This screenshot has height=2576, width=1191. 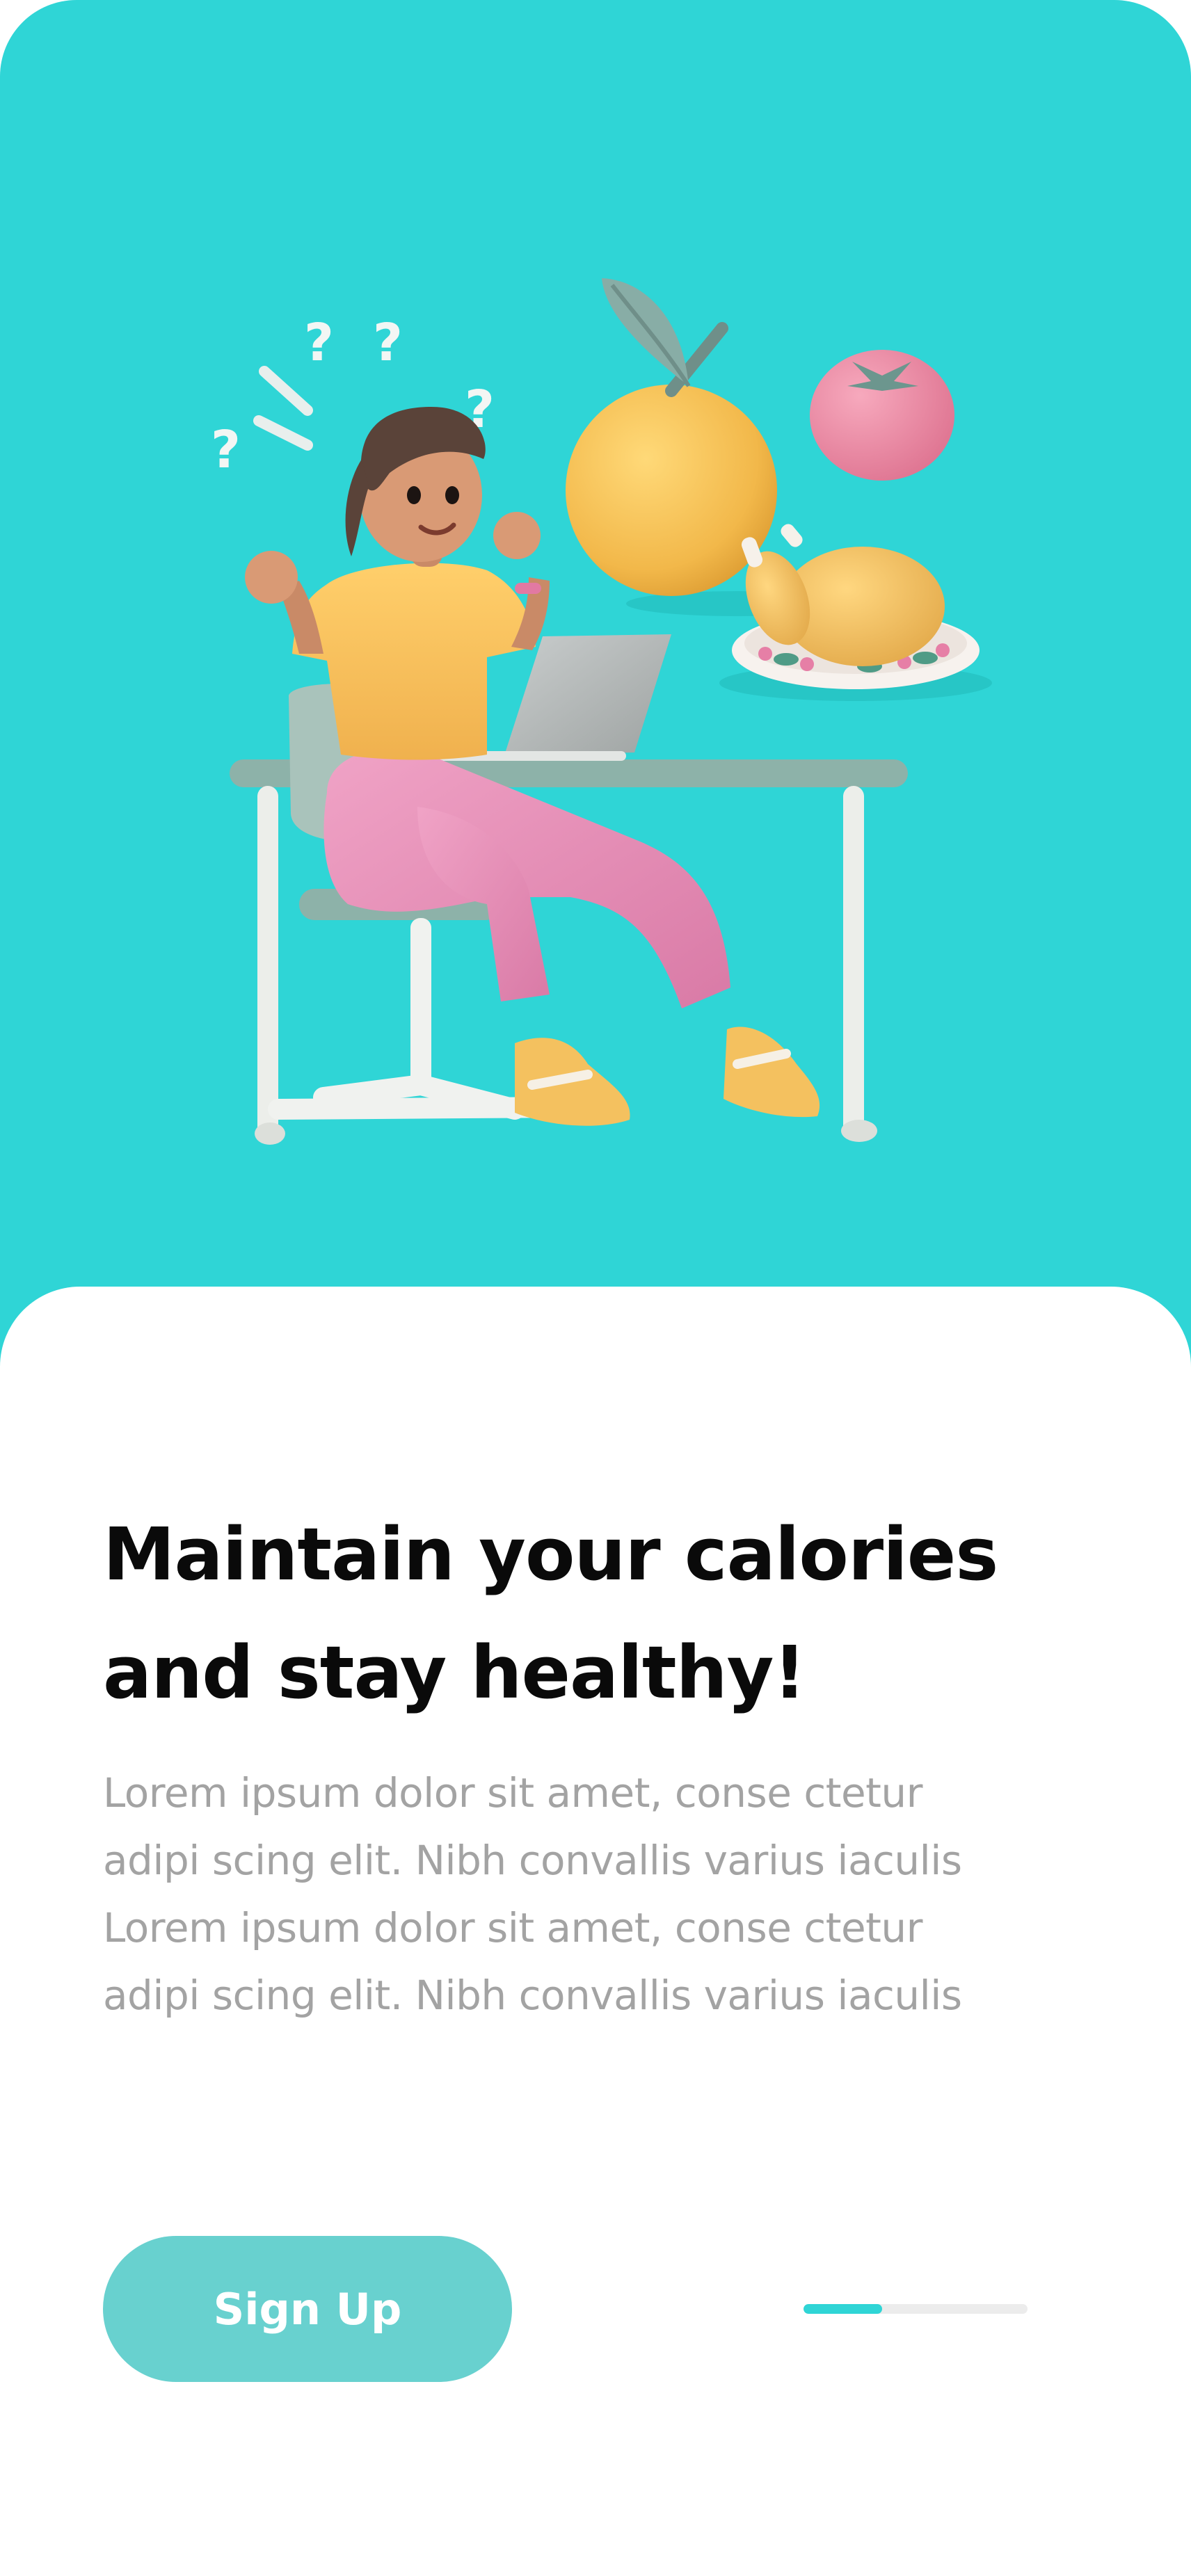 I want to click on onboarding-progress-fill, so click(x=843, y=2309).